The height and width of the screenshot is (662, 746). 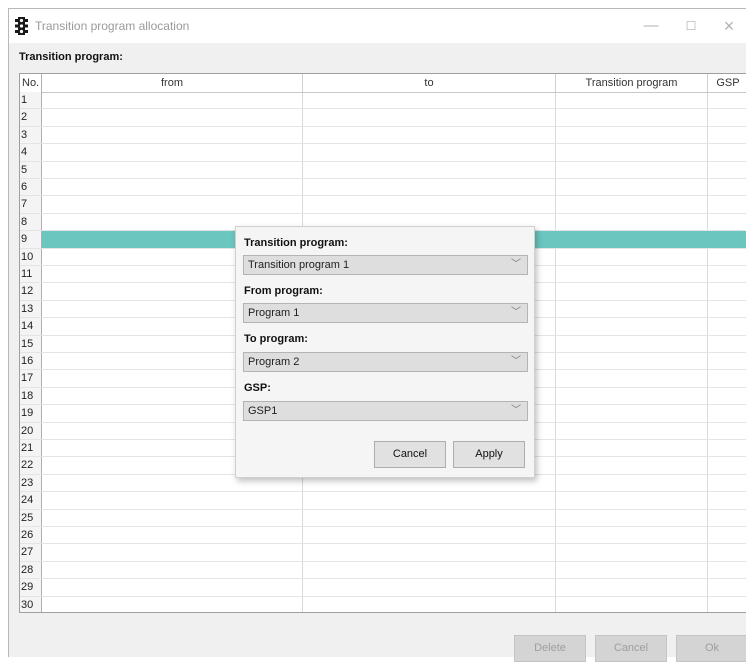 What do you see at coordinates (383, 518) in the screenshot?
I see `table-row: 25` at bounding box center [383, 518].